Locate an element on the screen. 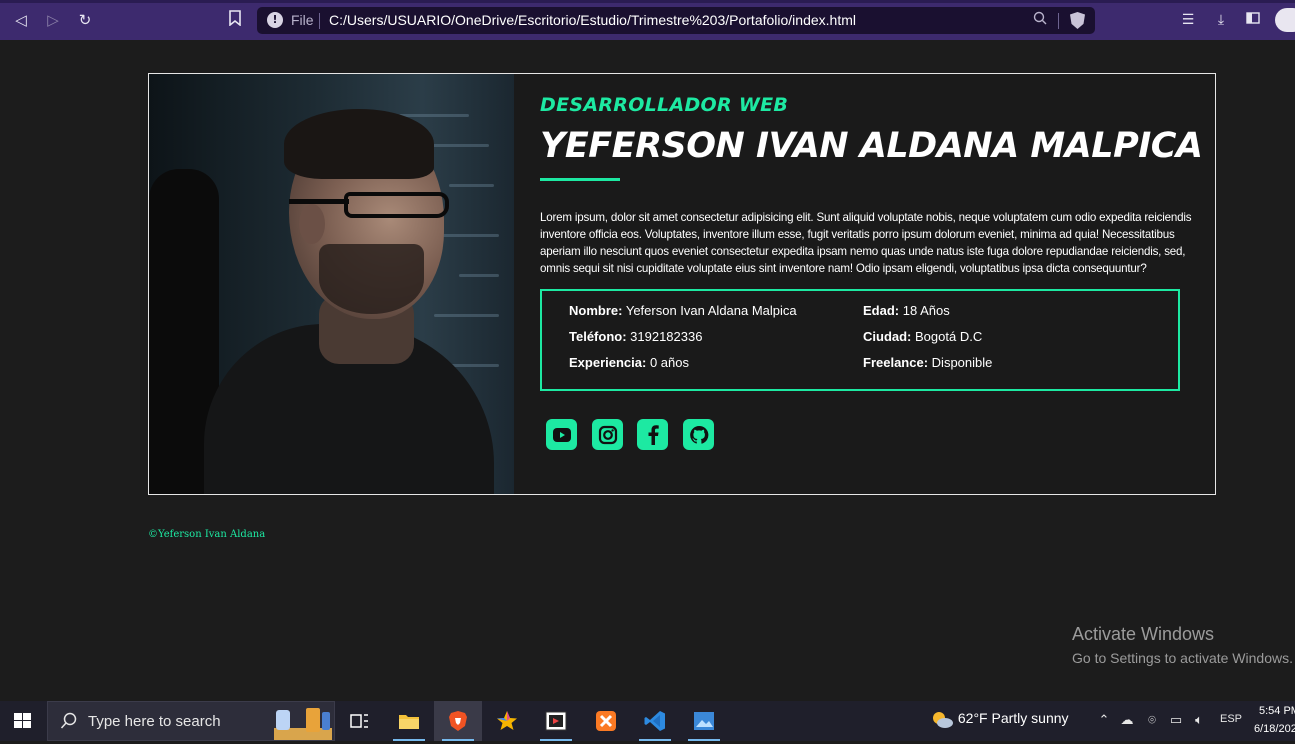 This screenshot has height=744, width=1295. url-divider is located at coordinates (319, 21).